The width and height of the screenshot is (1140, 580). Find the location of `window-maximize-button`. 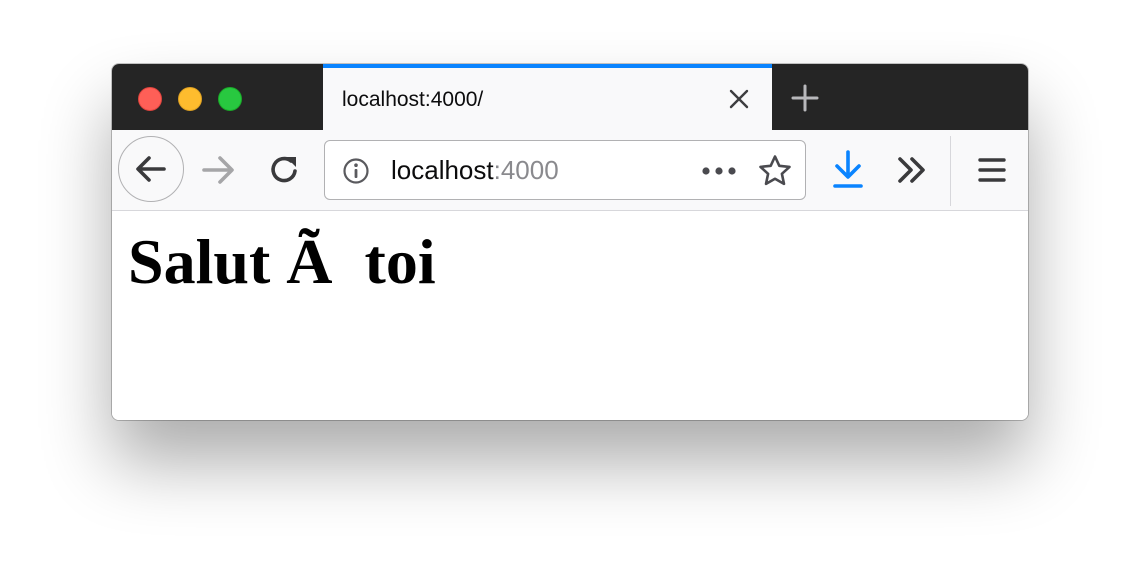

window-maximize-button is located at coordinates (230, 99).